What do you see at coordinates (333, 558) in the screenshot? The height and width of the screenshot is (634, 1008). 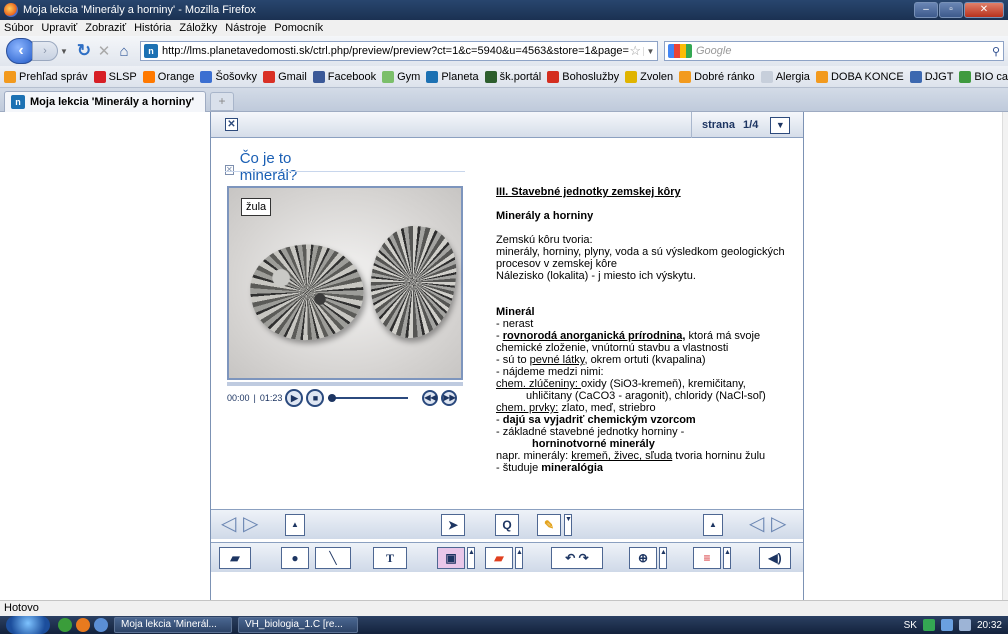 I see `line-tool-button: ╲` at bounding box center [333, 558].